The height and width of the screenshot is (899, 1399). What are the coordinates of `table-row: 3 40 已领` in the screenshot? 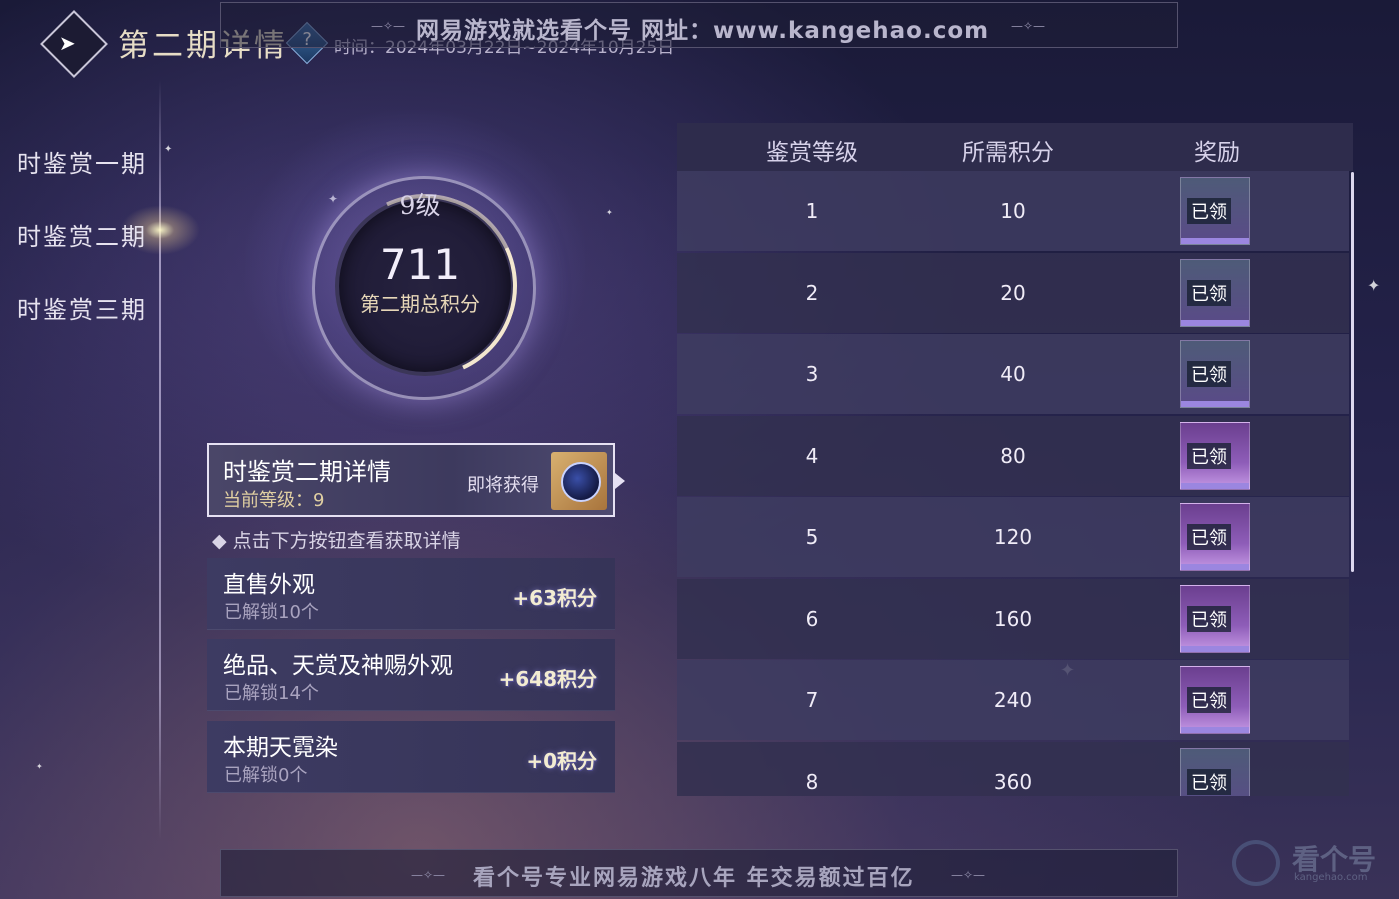 It's located at (1013, 374).